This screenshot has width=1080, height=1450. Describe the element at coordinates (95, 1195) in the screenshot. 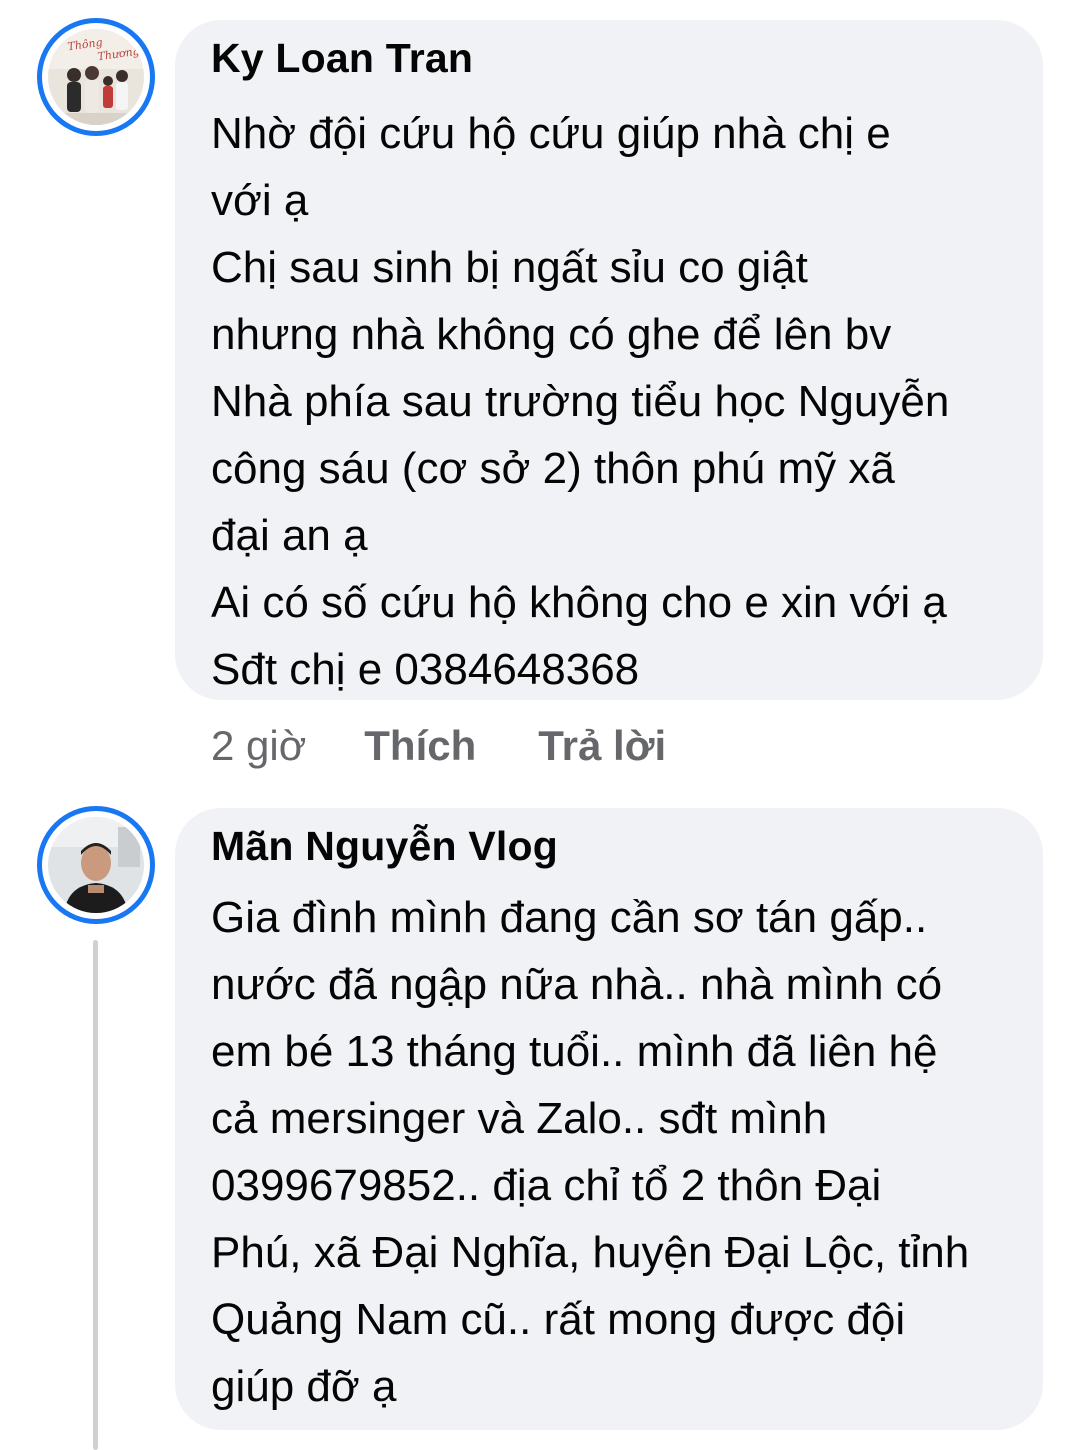

I see `reply-thread-line` at that location.